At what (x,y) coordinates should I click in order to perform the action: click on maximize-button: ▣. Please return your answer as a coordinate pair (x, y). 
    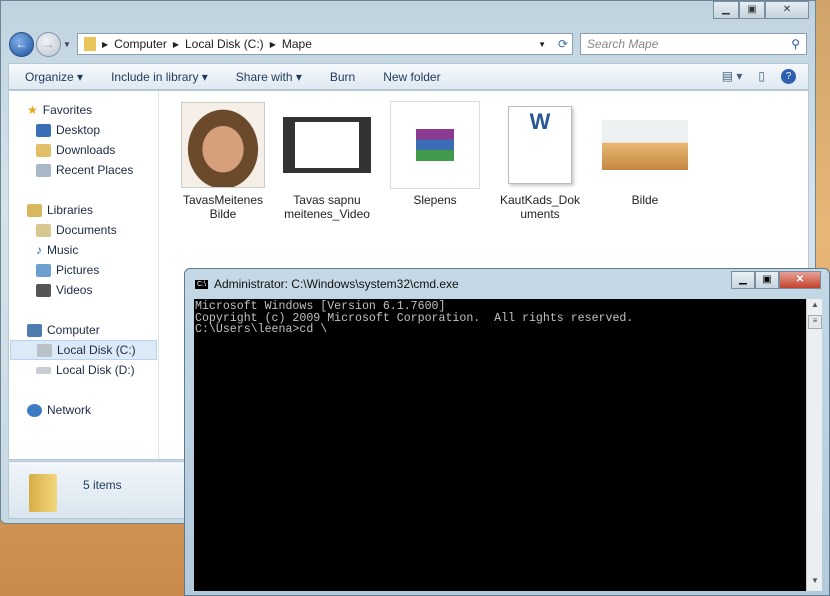
    Looking at the image, I should click on (752, 10).